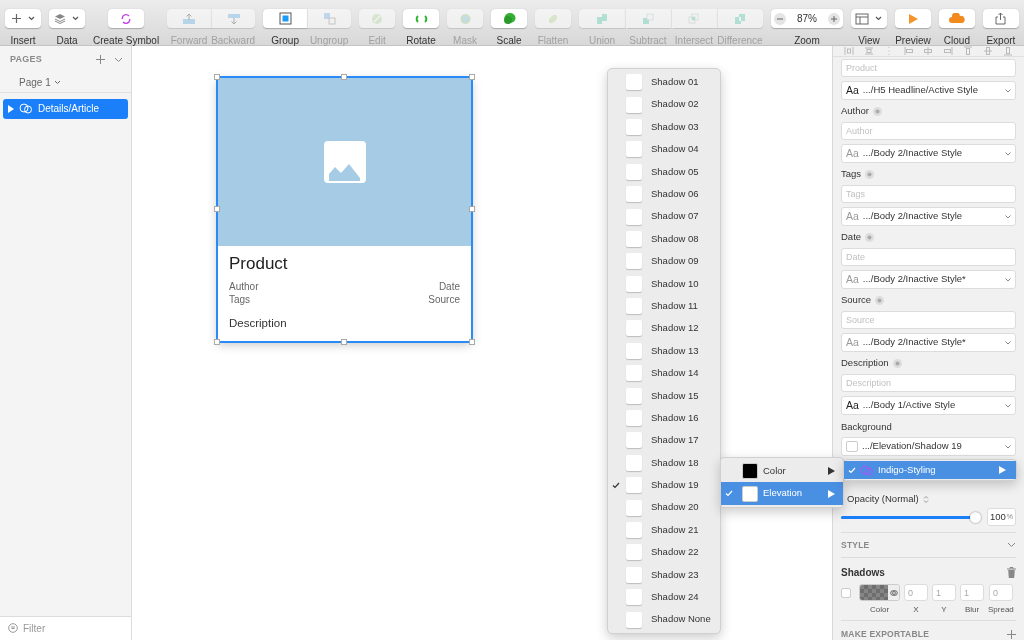  I want to click on slider-thumb, so click(975, 517).